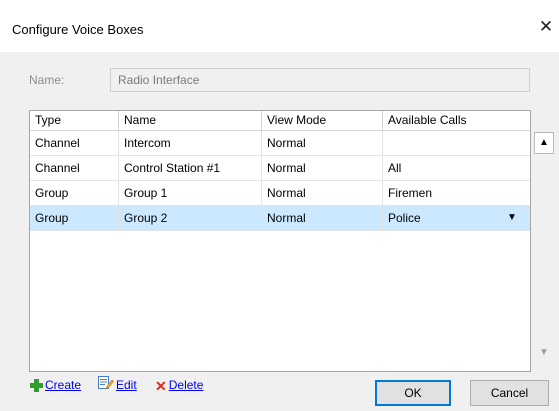 This screenshot has width=559, height=411. I want to click on edit-label: Edit, so click(126, 385).